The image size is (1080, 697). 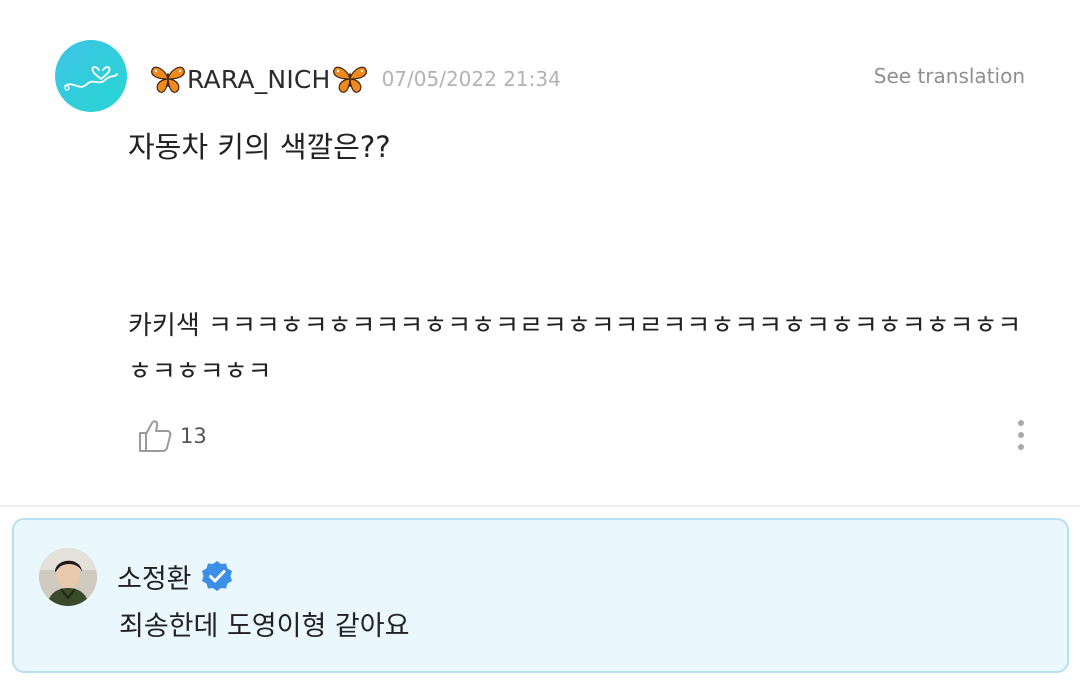 What do you see at coordinates (193, 436) in the screenshot?
I see `like-count: 13` at bounding box center [193, 436].